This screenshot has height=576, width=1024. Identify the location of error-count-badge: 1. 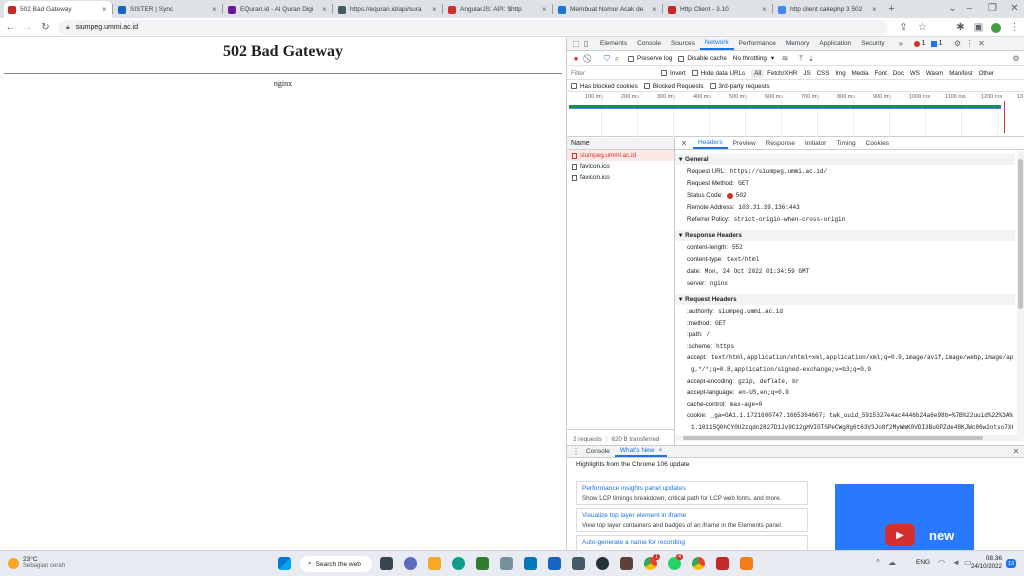
(919, 43).